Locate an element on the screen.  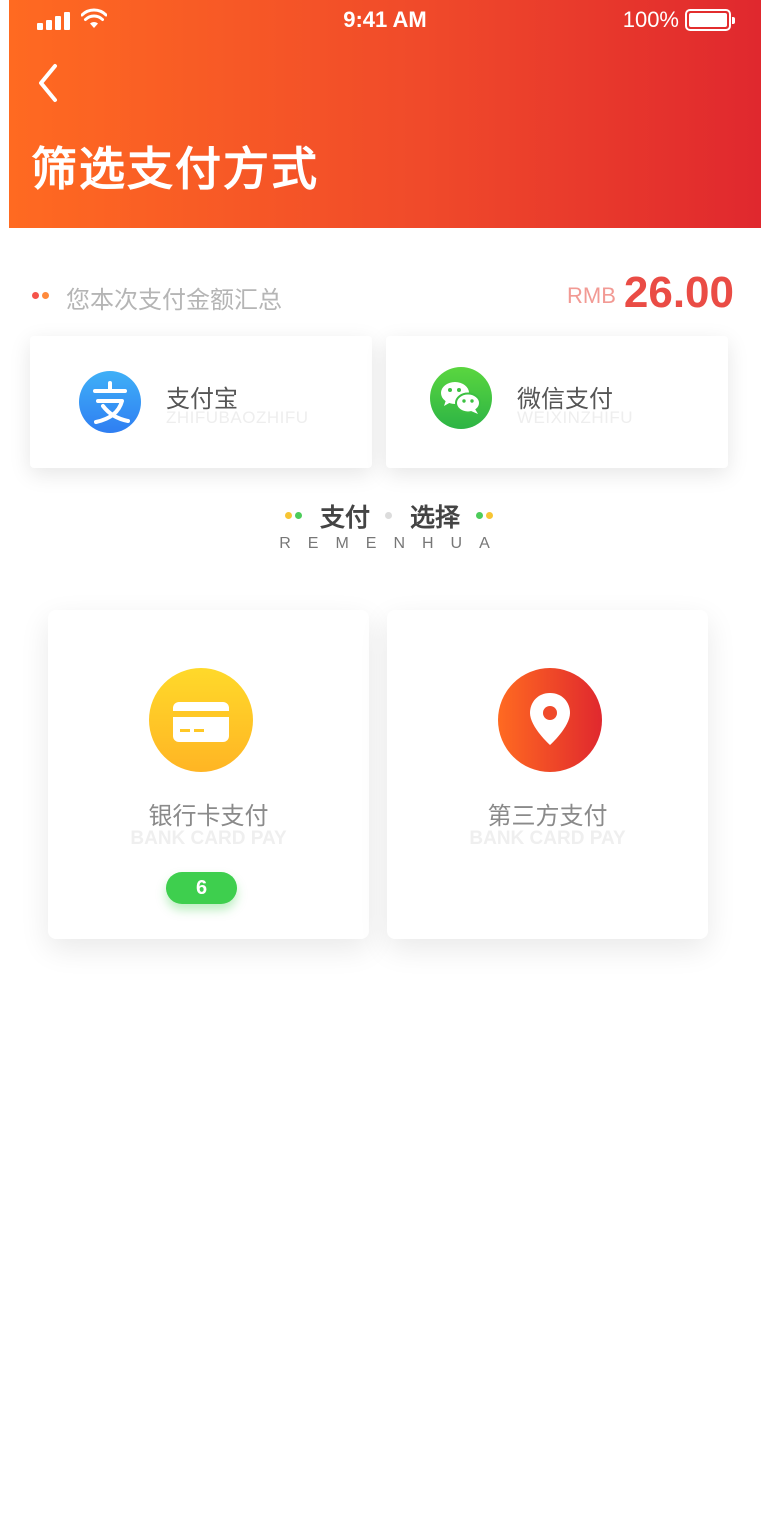
section-title-right: 选择 is located at coordinates (435, 517).